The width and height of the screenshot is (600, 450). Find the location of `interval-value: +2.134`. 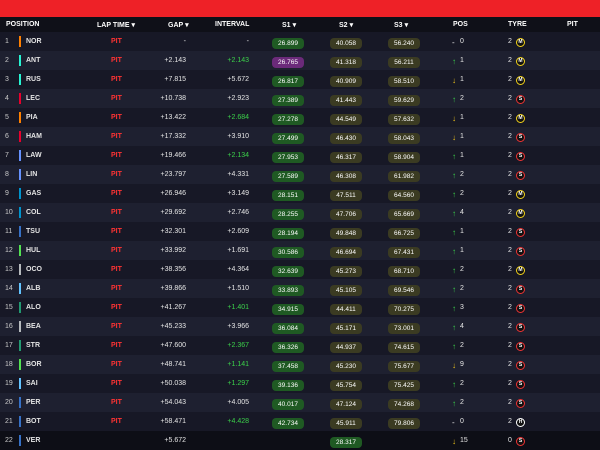

interval-value: +2.134 is located at coordinates (238, 155).